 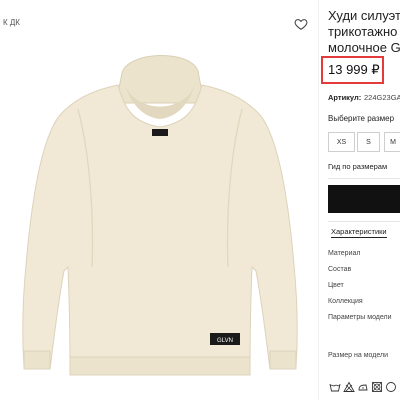 What do you see at coordinates (358, 355) in the screenshot?
I see `attribute-label: Размер на модели` at bounding box center [358, 355].